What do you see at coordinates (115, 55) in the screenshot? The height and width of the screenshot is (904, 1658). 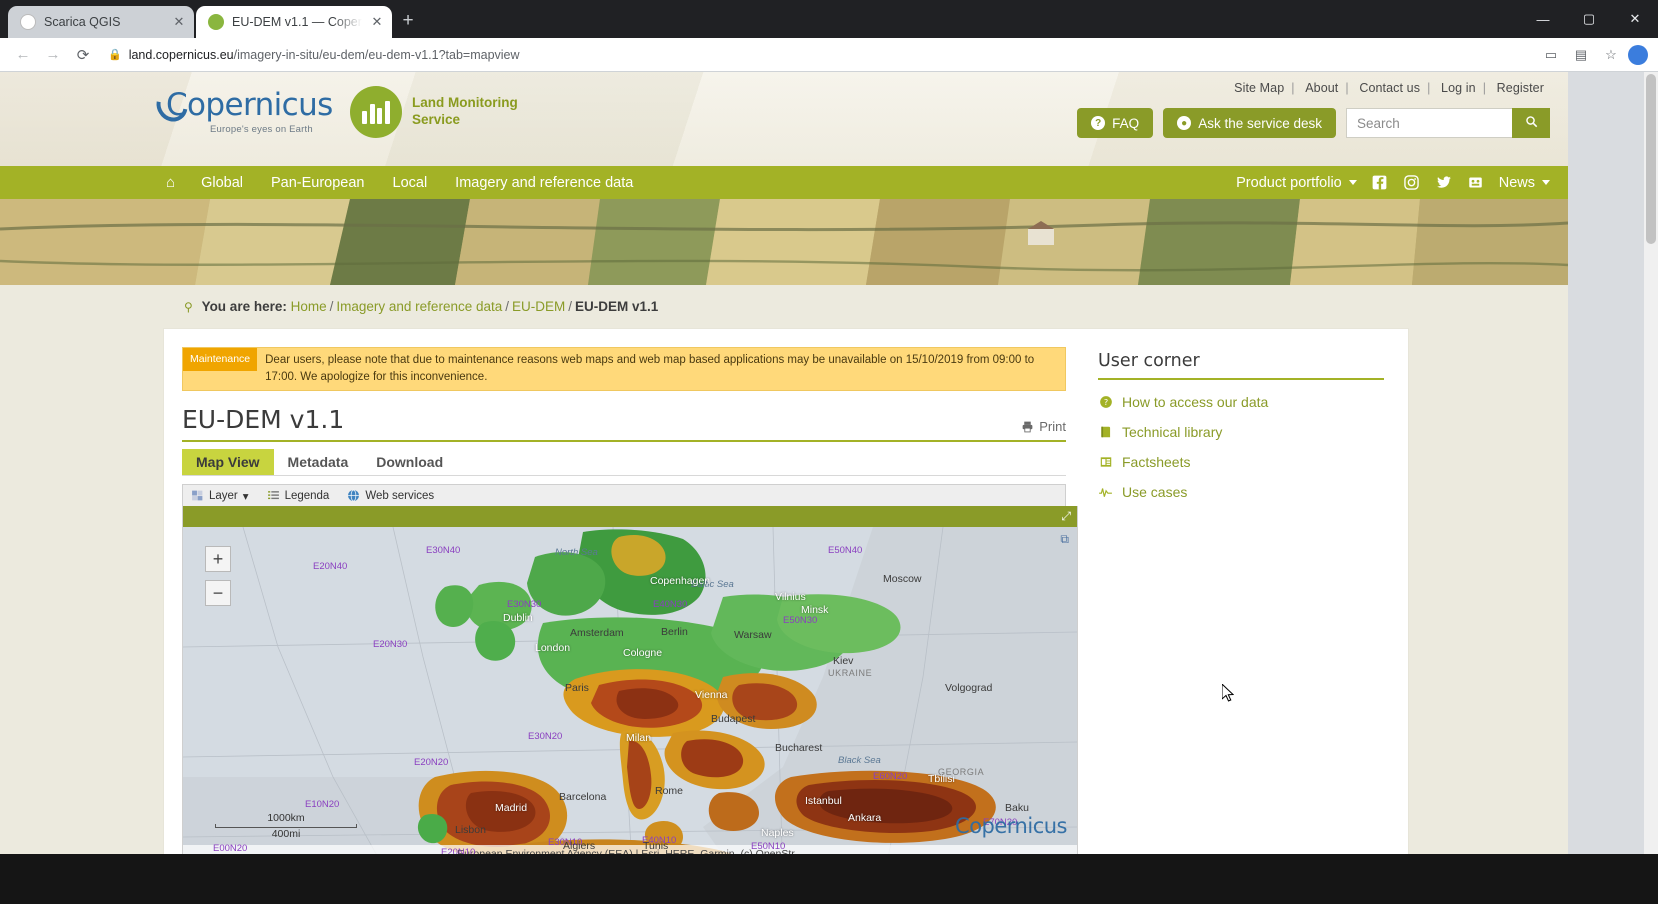 I see `lock-icon: 🔒` at bounding box center [115, 55].